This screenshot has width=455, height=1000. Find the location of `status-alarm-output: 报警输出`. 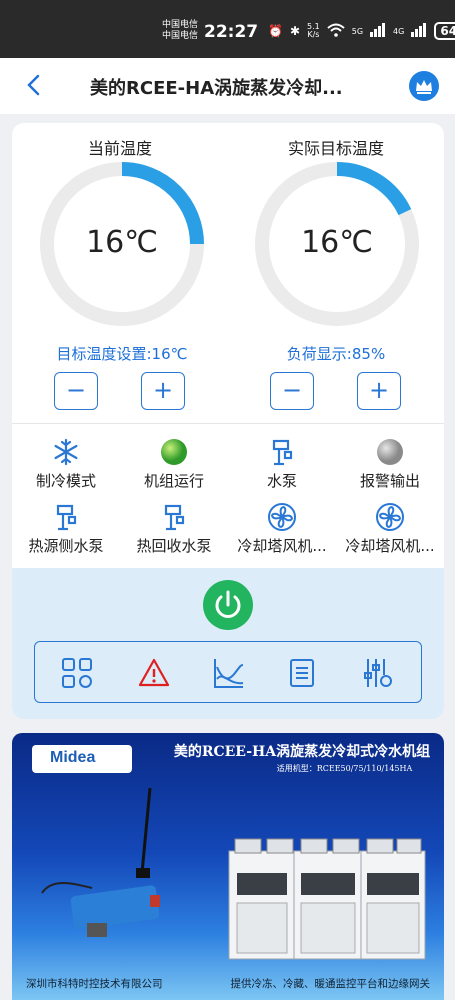

status-alarm-output: 报警输出 is located at coordinates (390, 464).